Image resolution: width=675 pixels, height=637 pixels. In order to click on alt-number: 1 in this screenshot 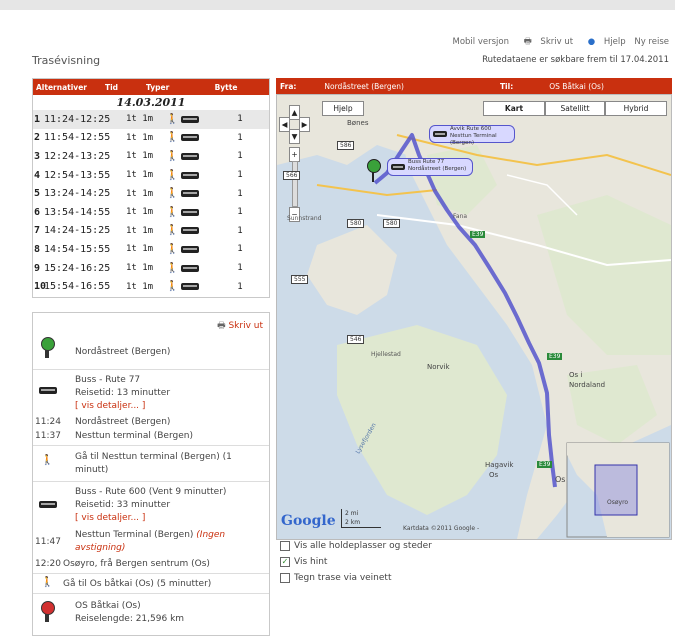, I will do `click(37, 119)`.